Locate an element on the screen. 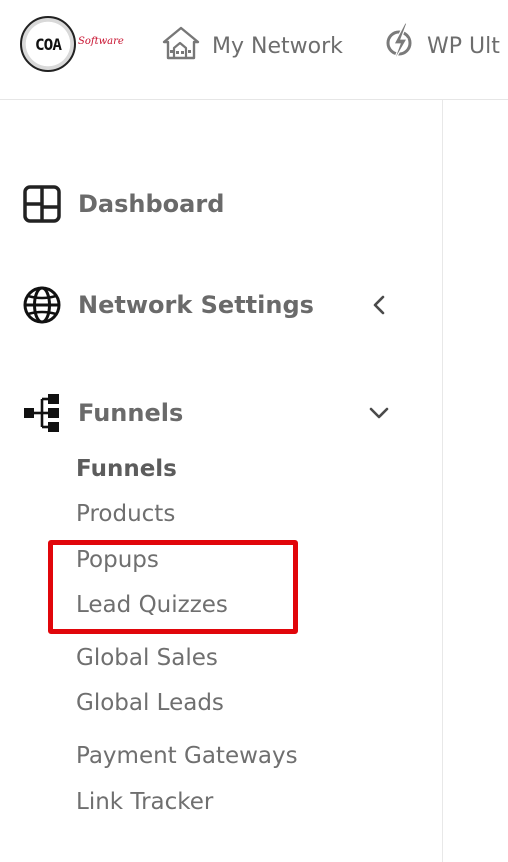 This screenshot has width=508, height=862. chevron-down-icon is located at coordinates (379, 413).